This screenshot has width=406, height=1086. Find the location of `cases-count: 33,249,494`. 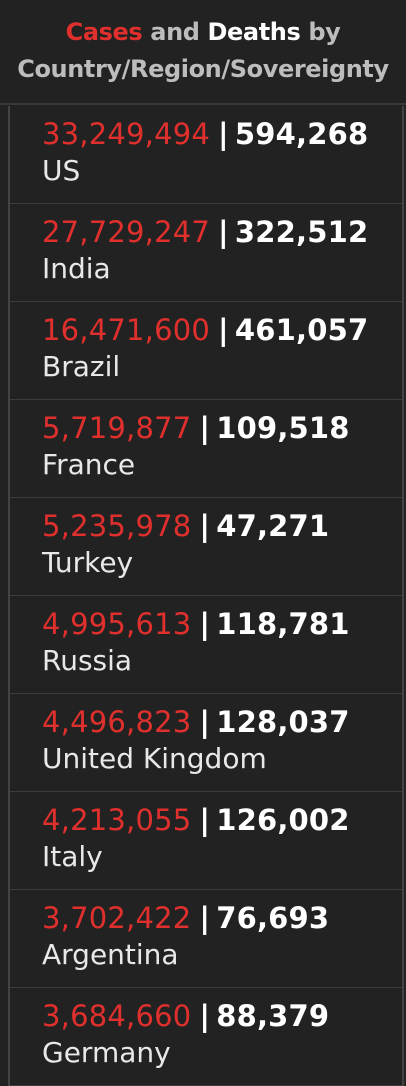

cases-count: 33,249,494 is located at coordinates (126, 134).